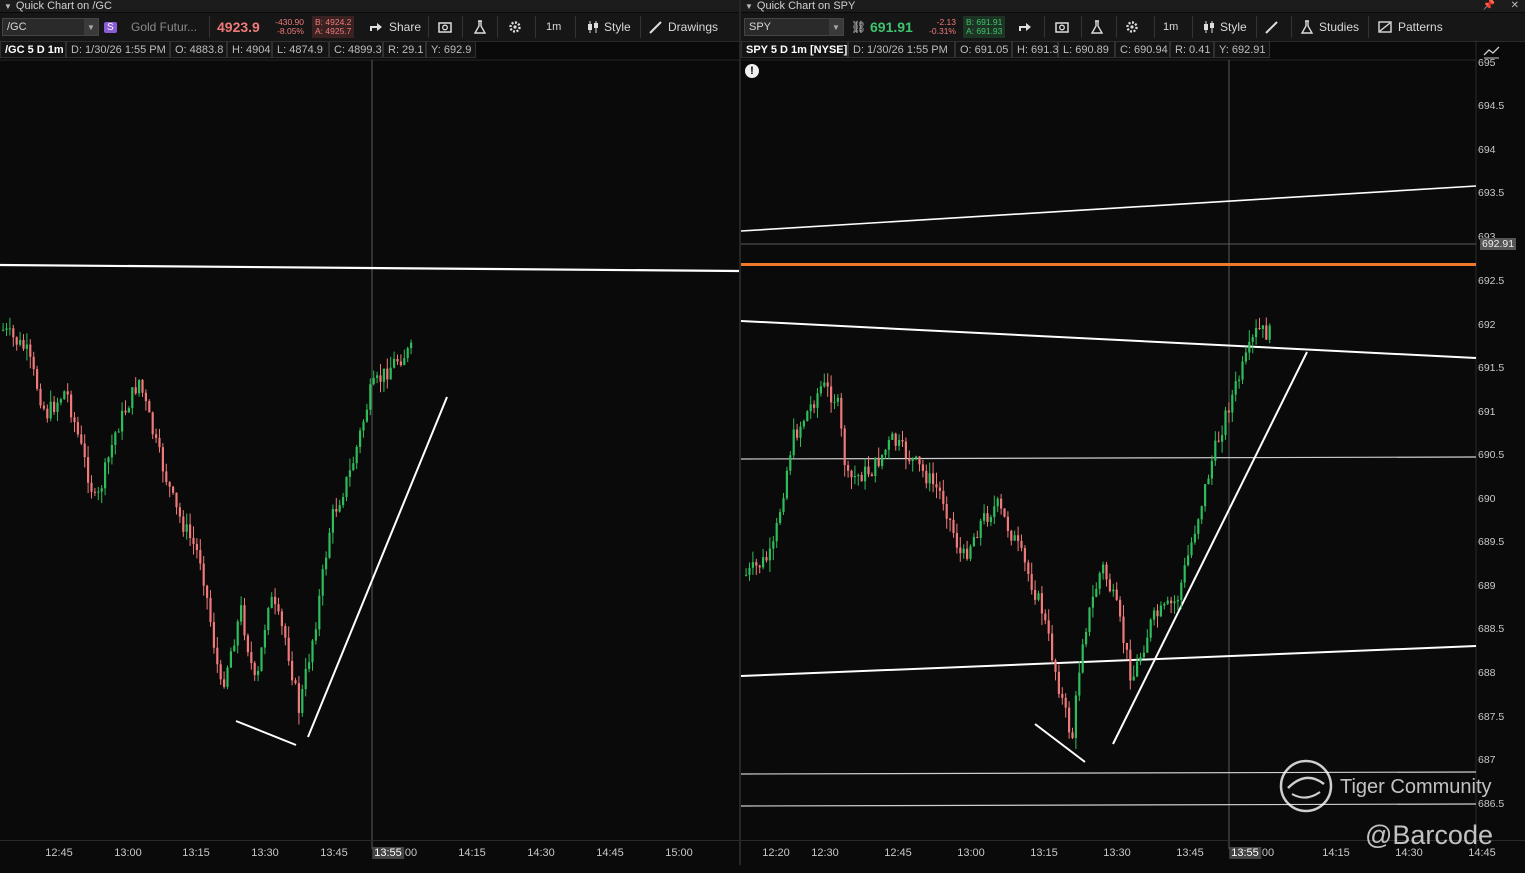  I want to click on time-label: 14:30, so click(541, 853).